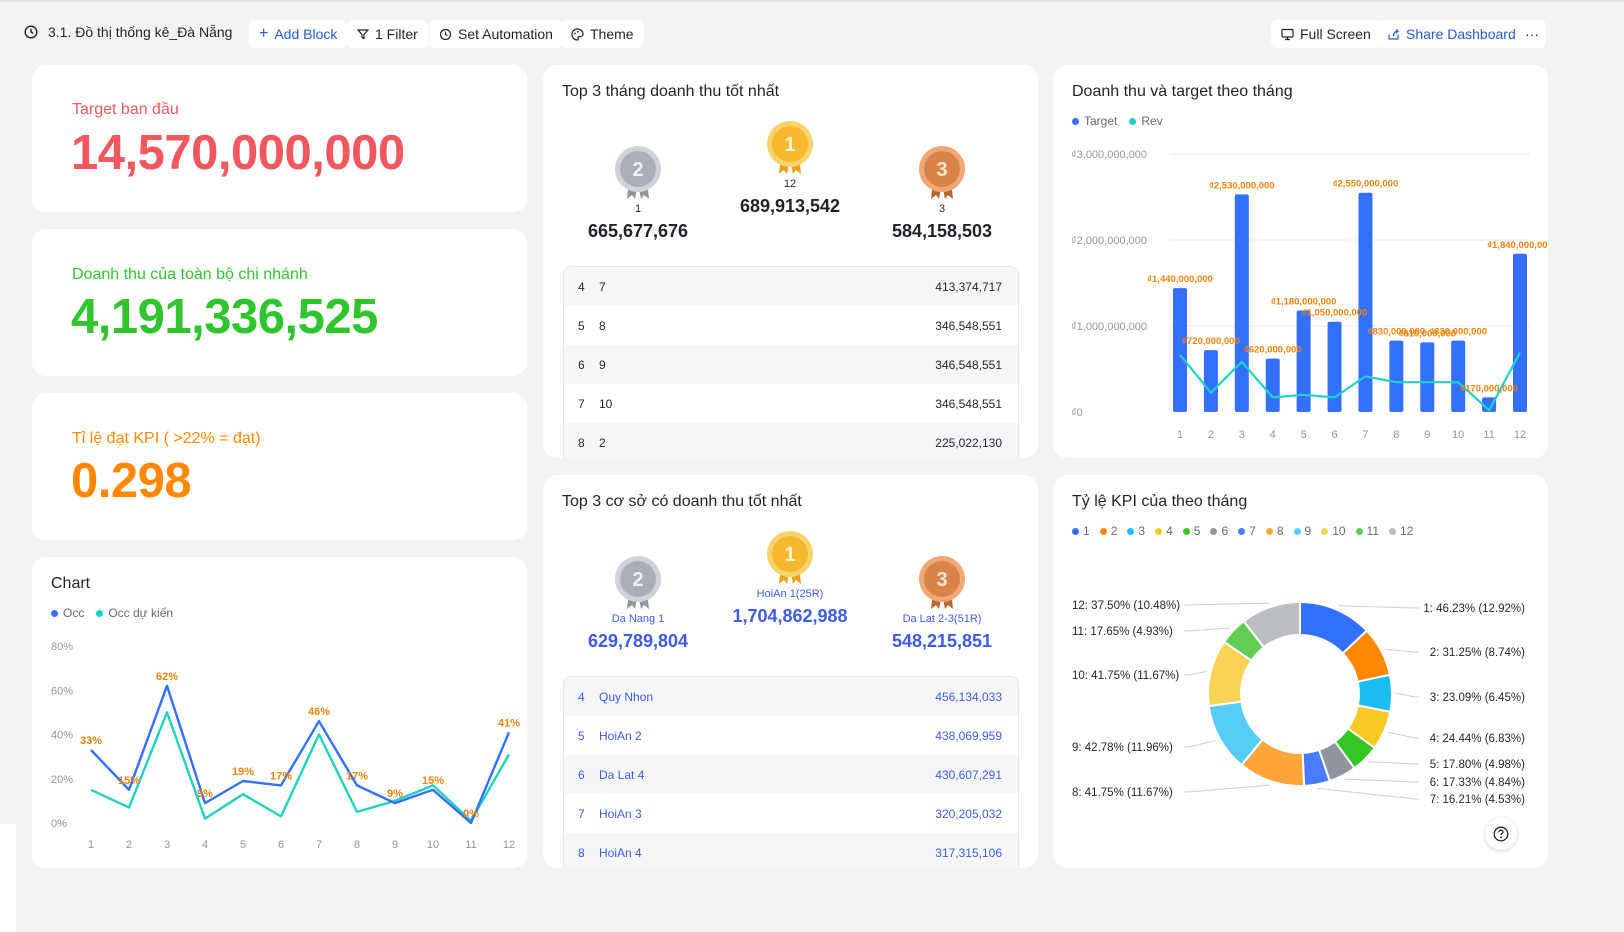  I want to click on theme-button: Theme, so click(602, 34).